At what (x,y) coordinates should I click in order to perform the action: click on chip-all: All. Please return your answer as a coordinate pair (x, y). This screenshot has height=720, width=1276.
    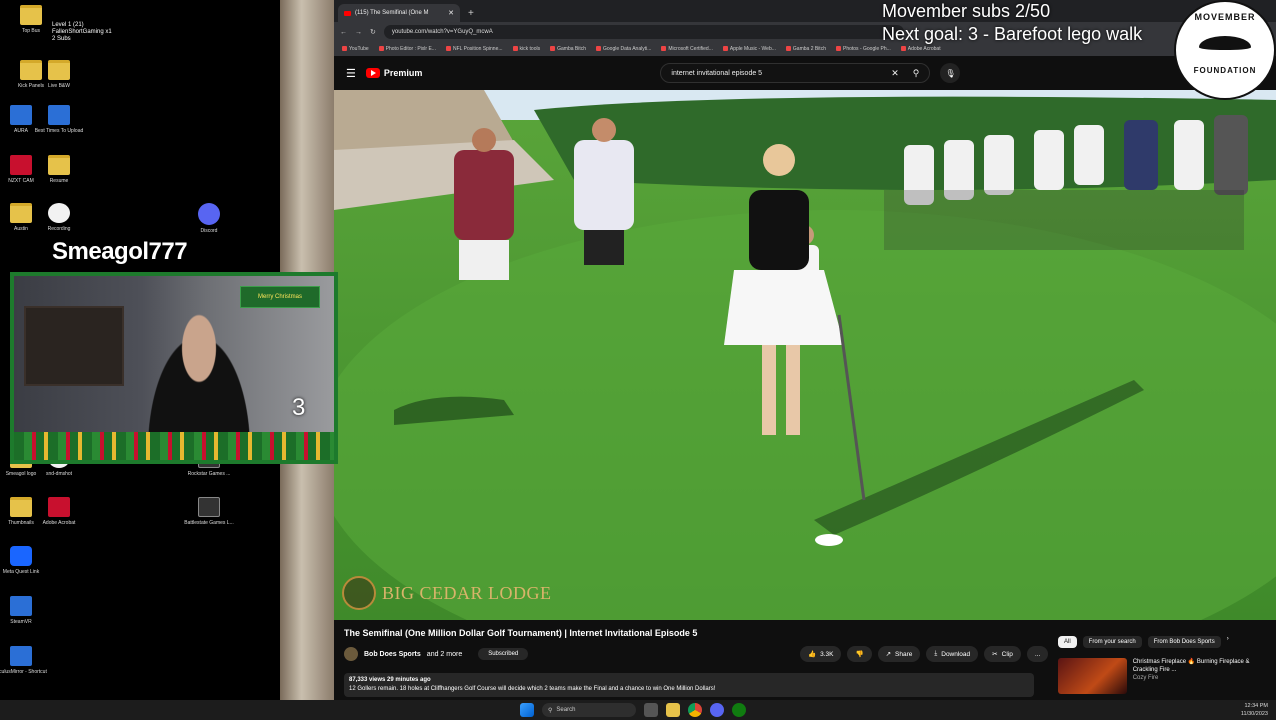
    Looking at the image, I should click on (1067, 642).